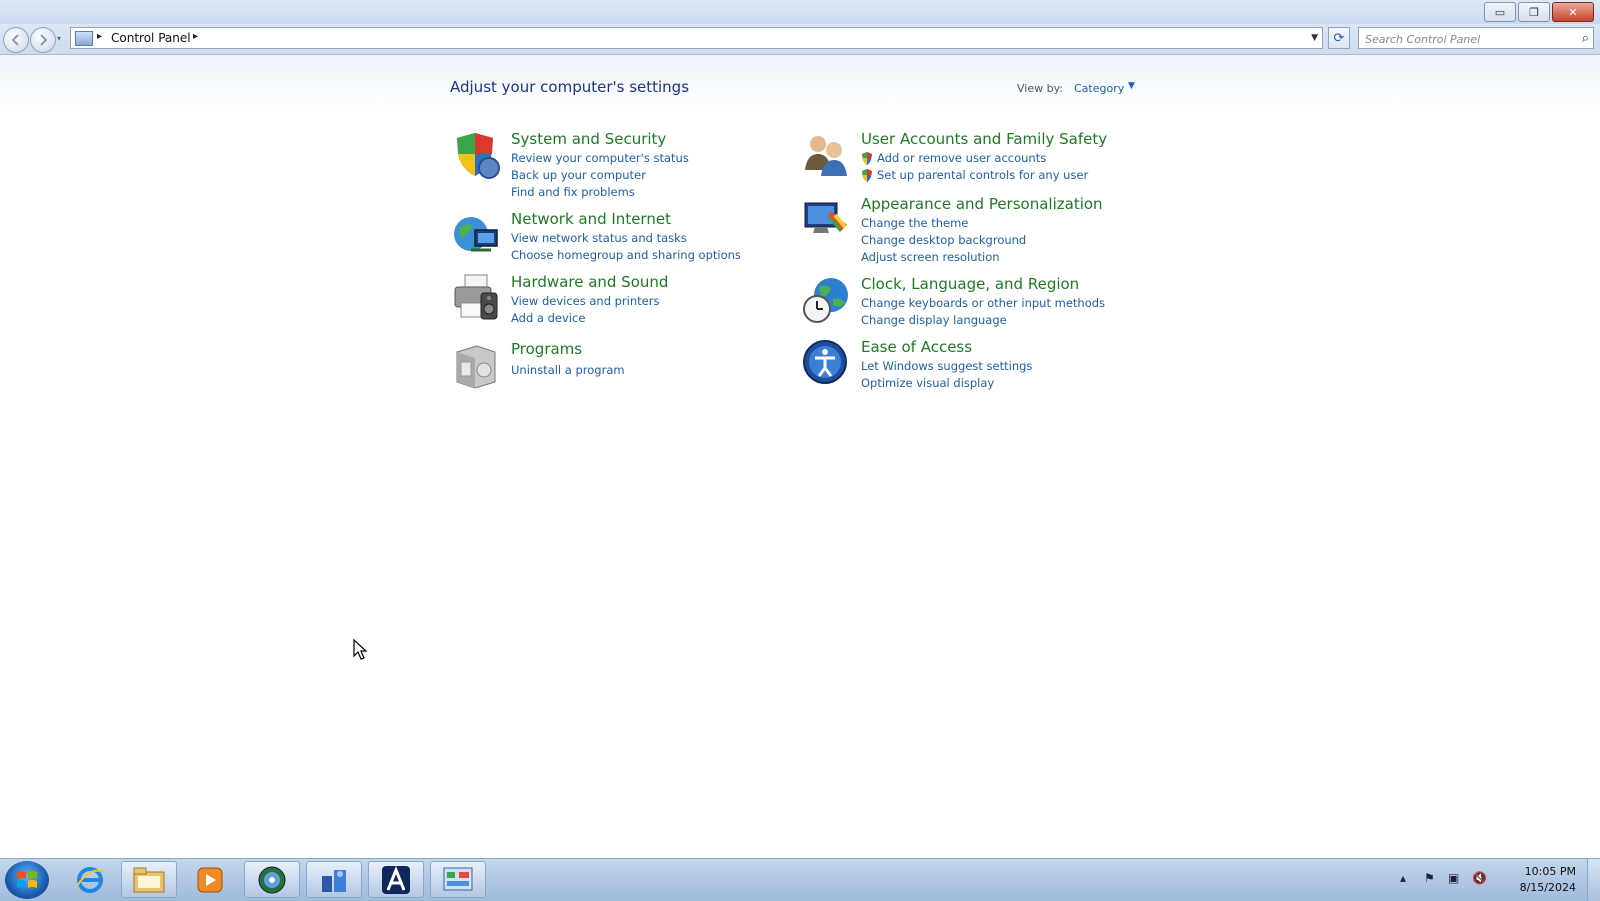  What do you see at coordinates (1479, 878) in the screenshot?
I see `volume-muted-icon: 🔇` at bounding box center [1479, 878].